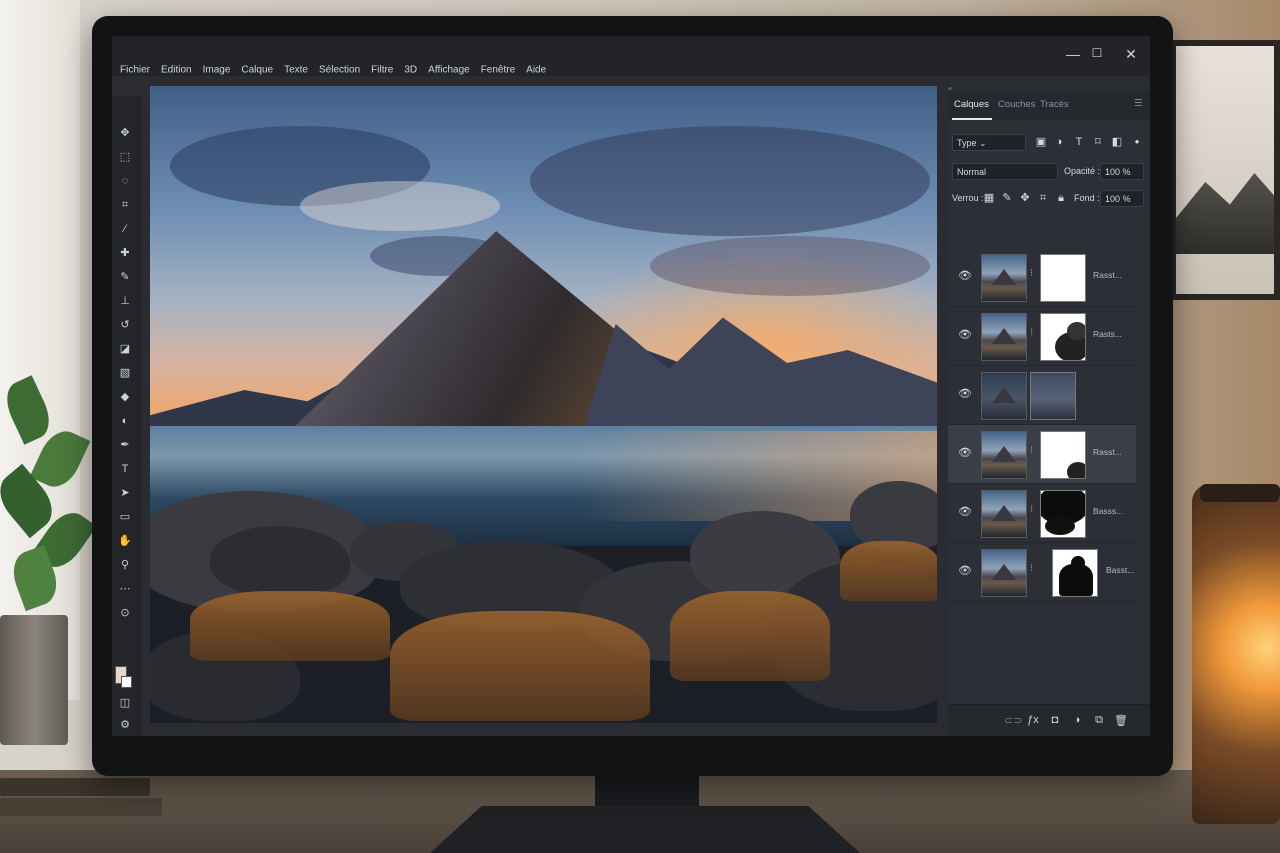  I want to click on menu-fichier: Fichier, so click(135, 70).